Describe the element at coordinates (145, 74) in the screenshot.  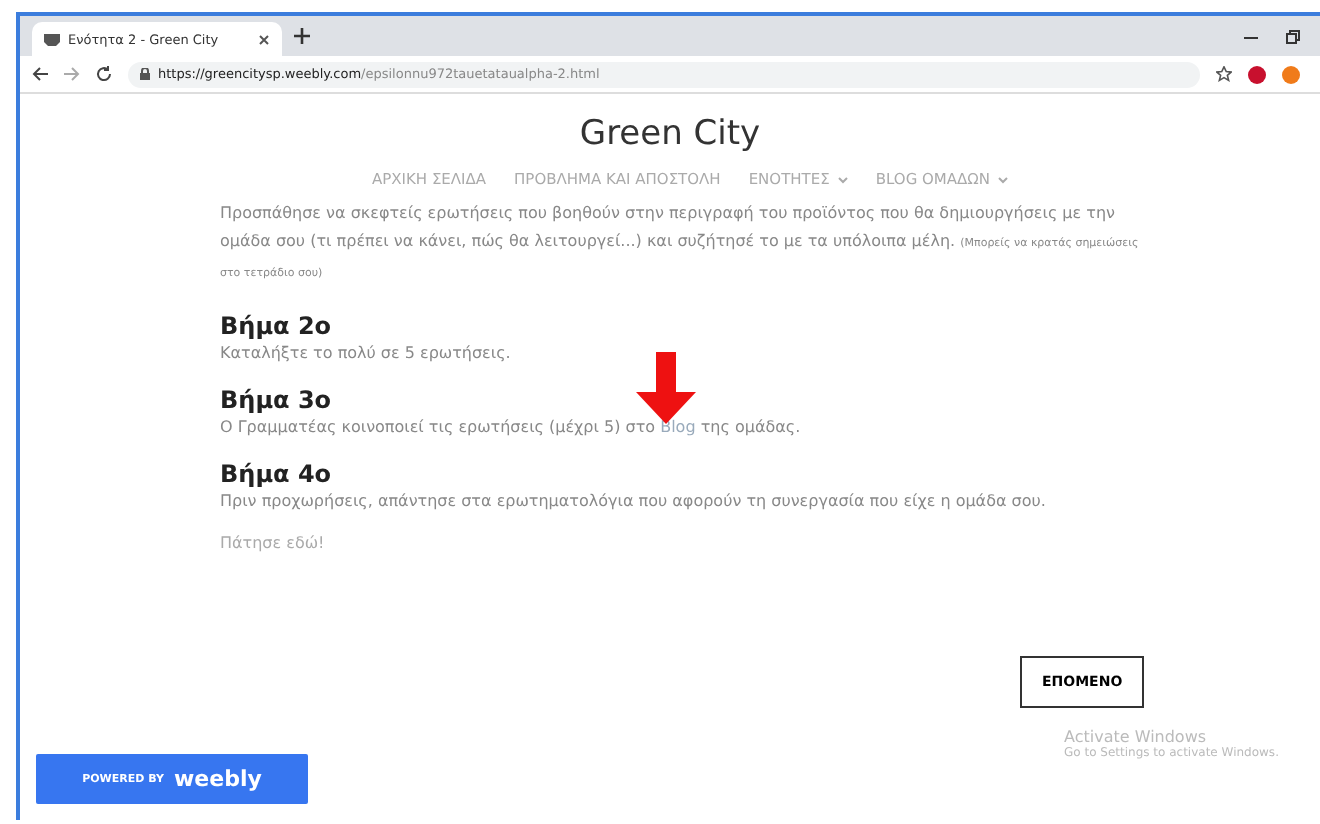
I see `lock-icon` at that location.